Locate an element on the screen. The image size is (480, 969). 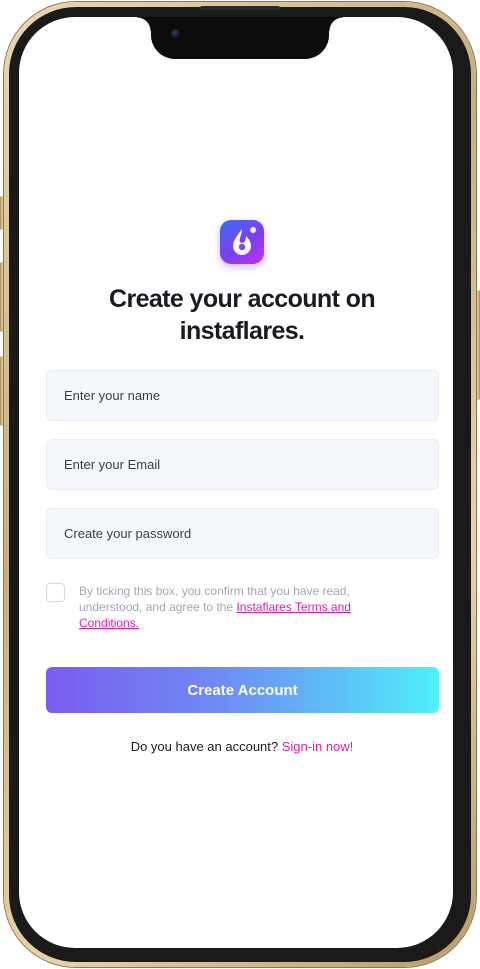
signin-prompt: Do you have an account? is located at coordinates (204, 746).